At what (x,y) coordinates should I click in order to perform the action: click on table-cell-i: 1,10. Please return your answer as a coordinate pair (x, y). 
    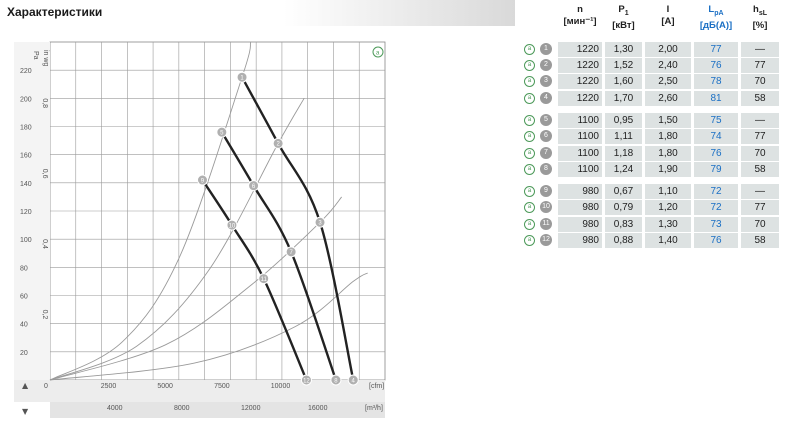
    Looking at the image, I should click on (668, 191).